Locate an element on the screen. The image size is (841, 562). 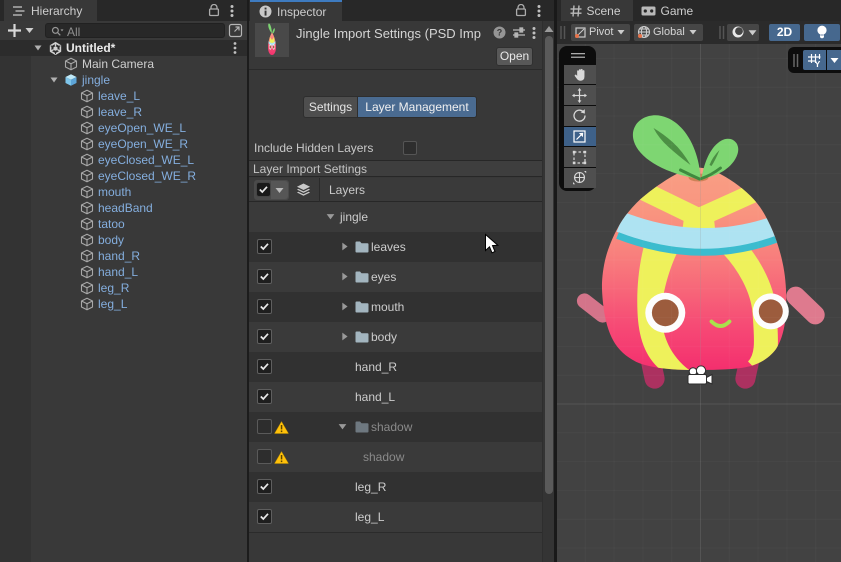
svg-text: Y is located at coordinates (818, 63).